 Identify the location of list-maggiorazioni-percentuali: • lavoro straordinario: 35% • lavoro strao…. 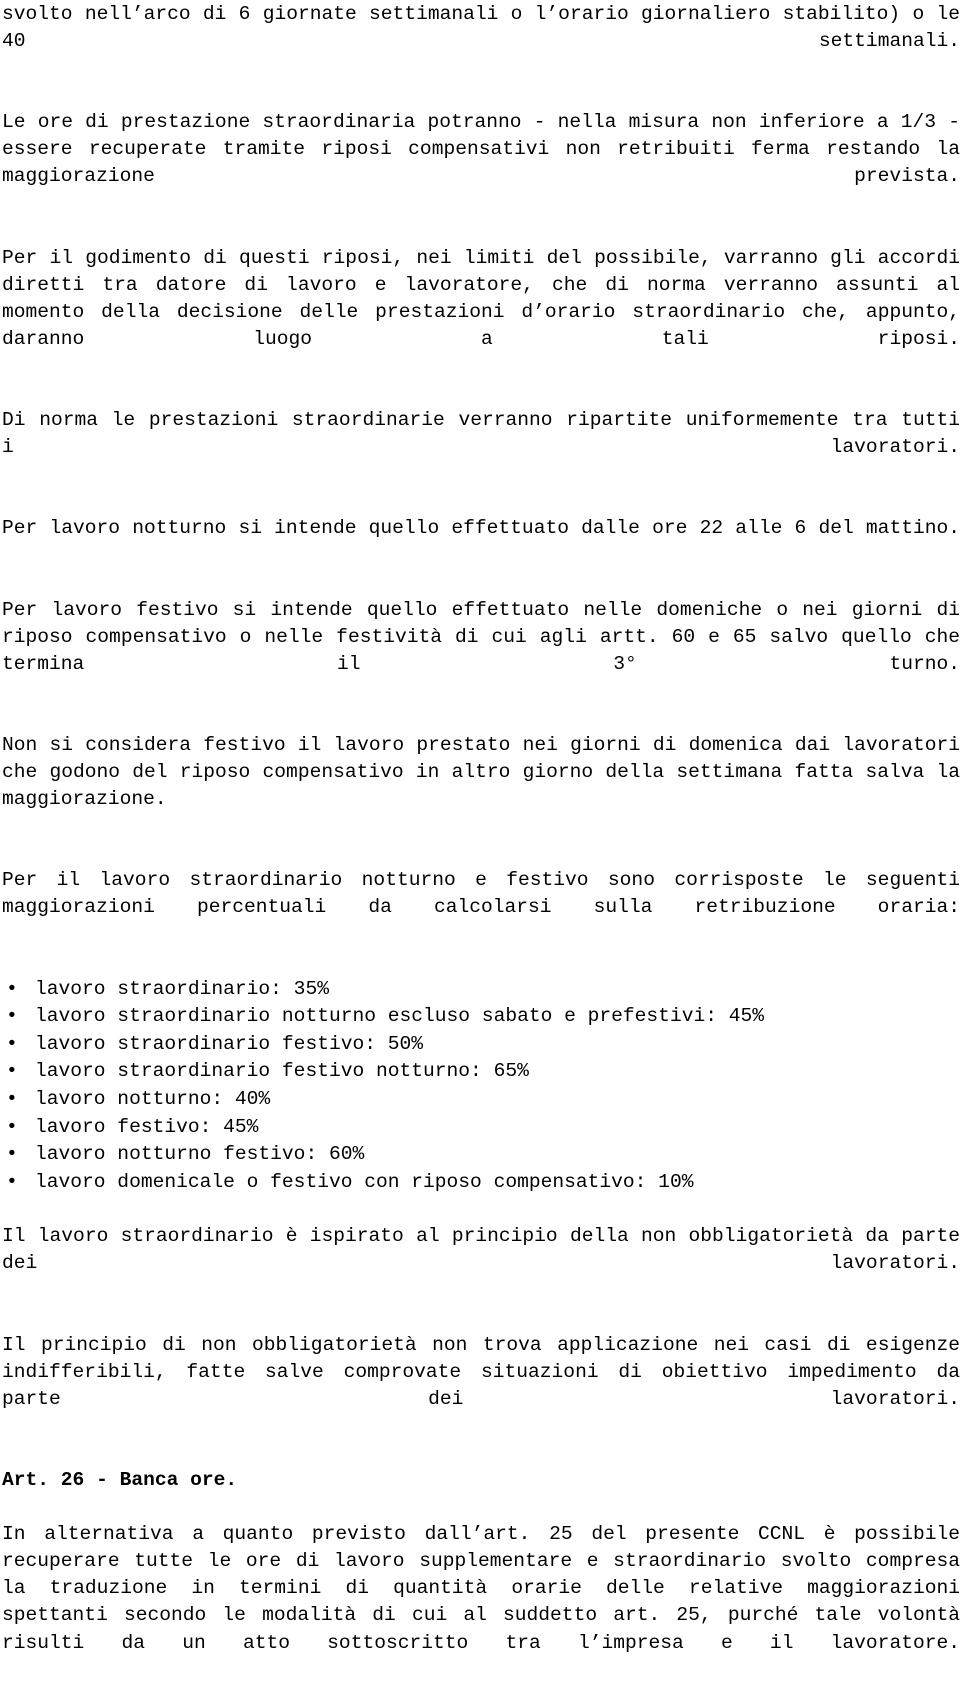
(481, 1086).